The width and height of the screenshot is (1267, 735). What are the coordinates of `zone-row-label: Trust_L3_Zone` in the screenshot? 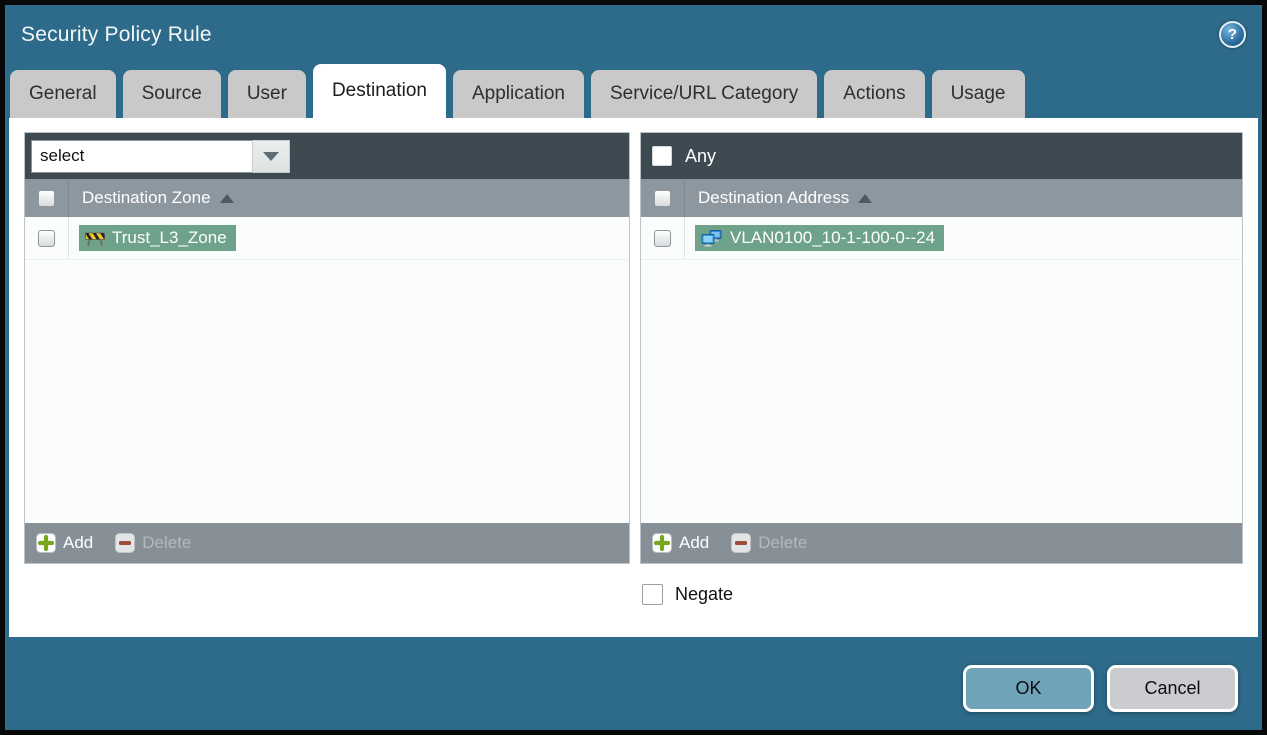 It's located at (169, 237).